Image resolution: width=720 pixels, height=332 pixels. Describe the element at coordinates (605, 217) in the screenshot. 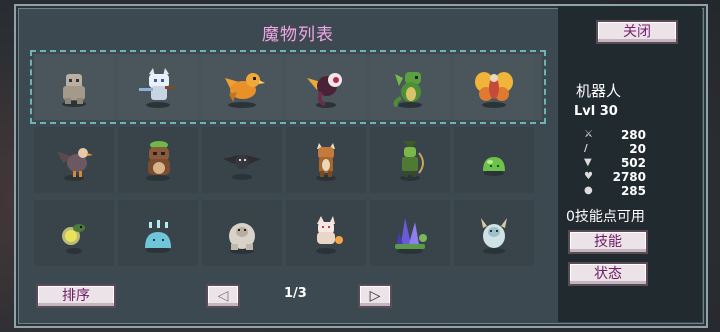

I see `skill-points-label: 0技能点可用` at that location.